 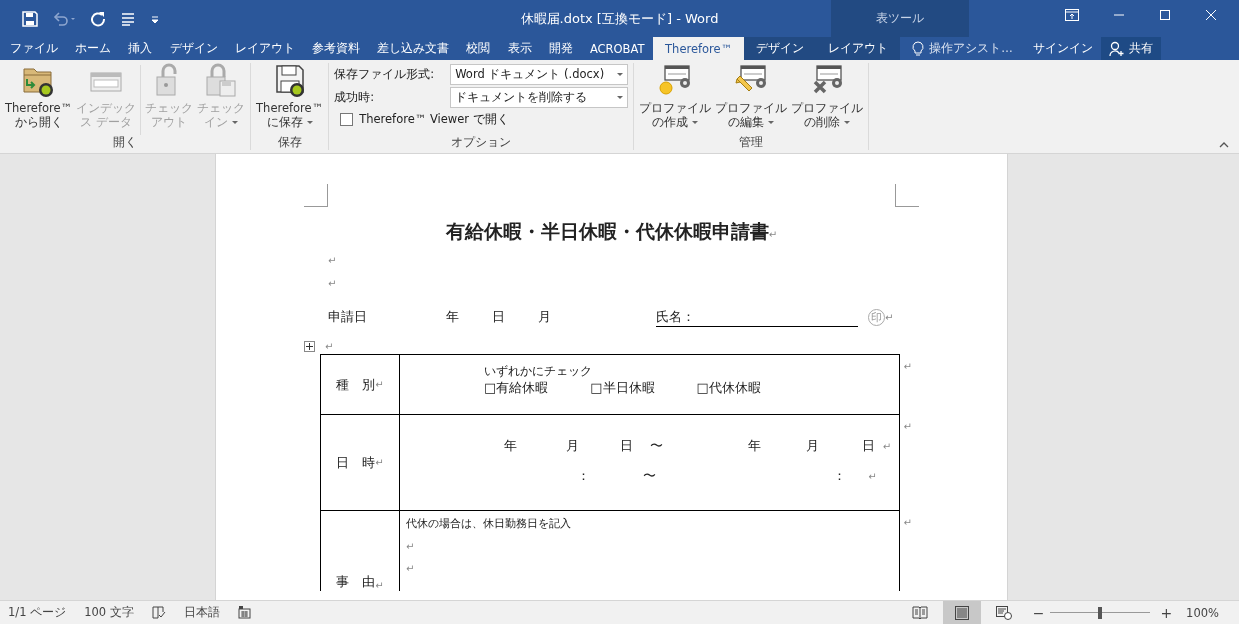 I want to click on ribbon-button: Therefore™ に保存, so click(x=290, y=99).